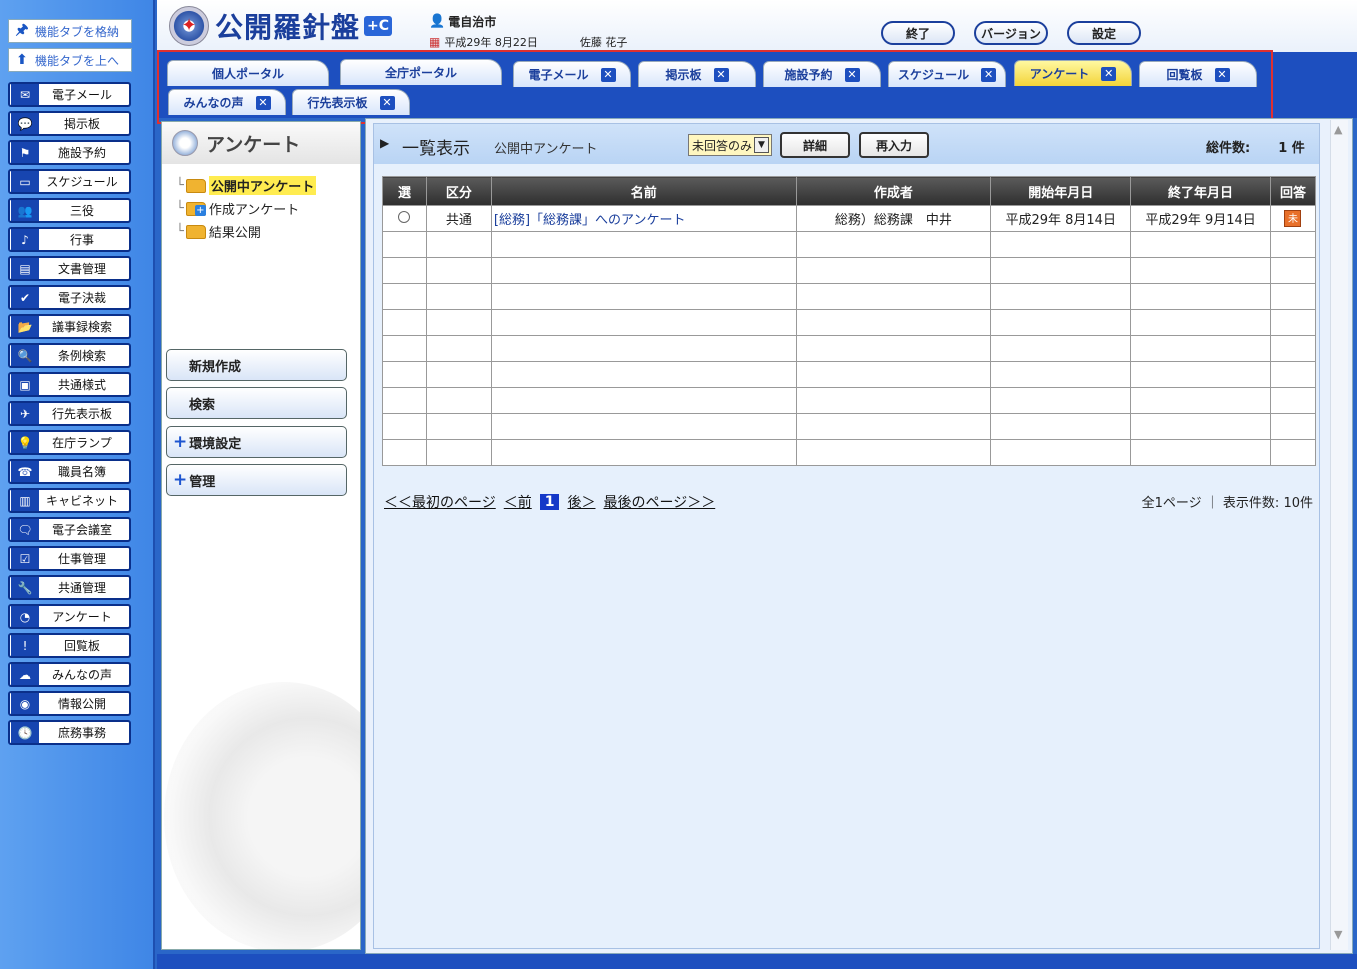 The image size is (1357, 969). I want to click on search-button: 検索, so click(256, 403).